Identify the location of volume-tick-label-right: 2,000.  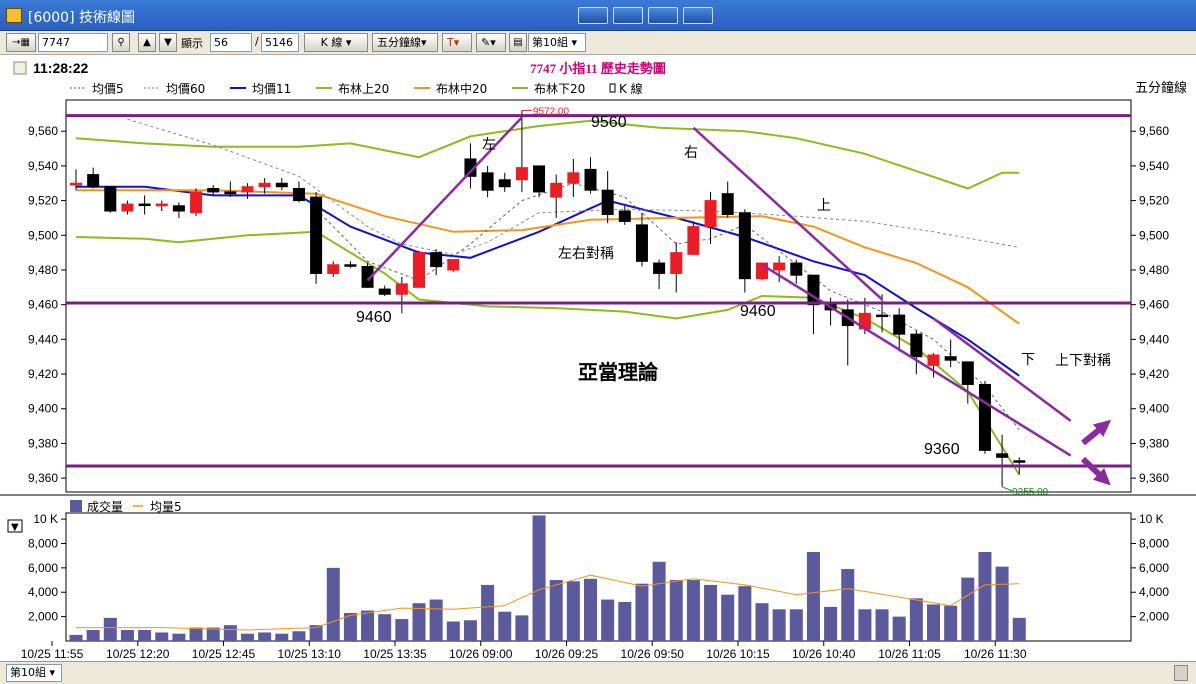
(1154, 617).